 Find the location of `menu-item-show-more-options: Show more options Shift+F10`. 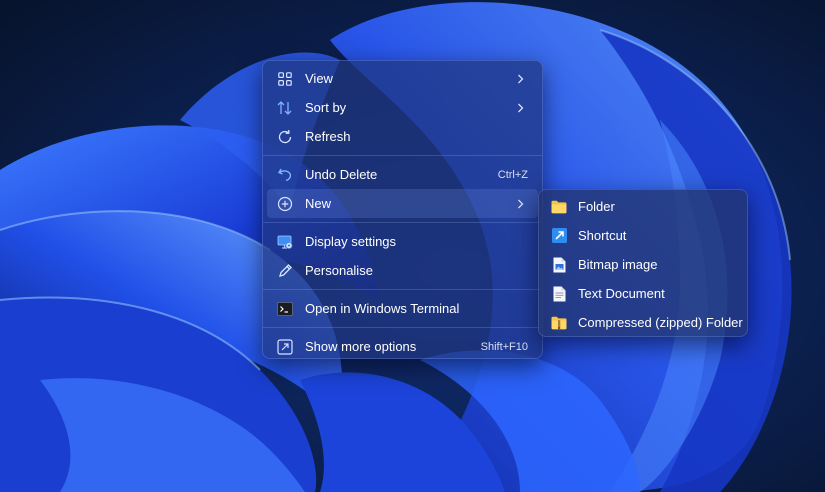

menu-item-show-more-options: Show more options Shift+F10 is located at coordinates (402, 346).